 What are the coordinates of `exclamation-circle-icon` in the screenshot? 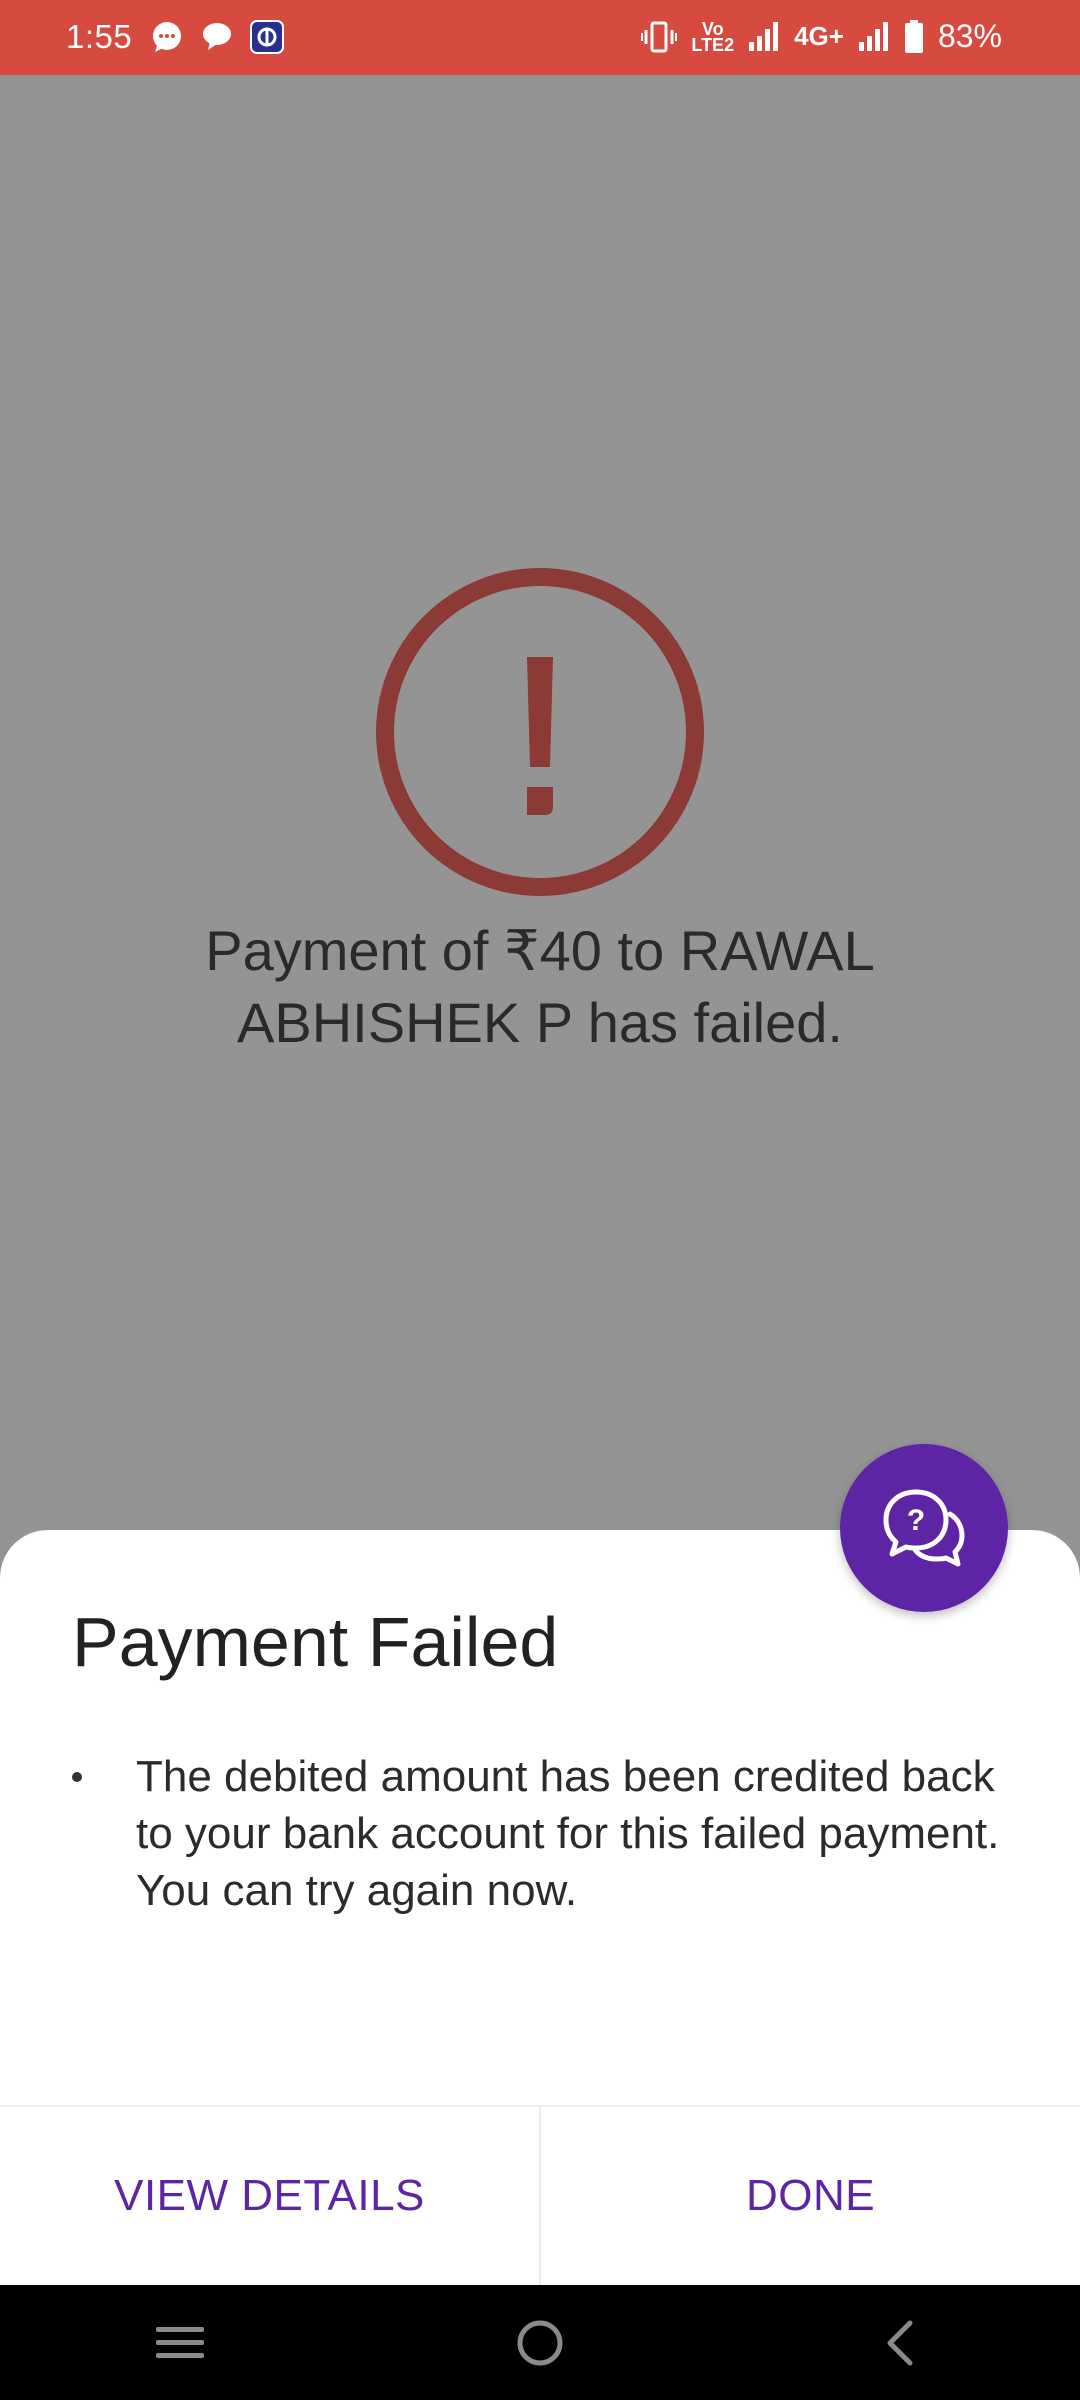 It's located at (540, 732).